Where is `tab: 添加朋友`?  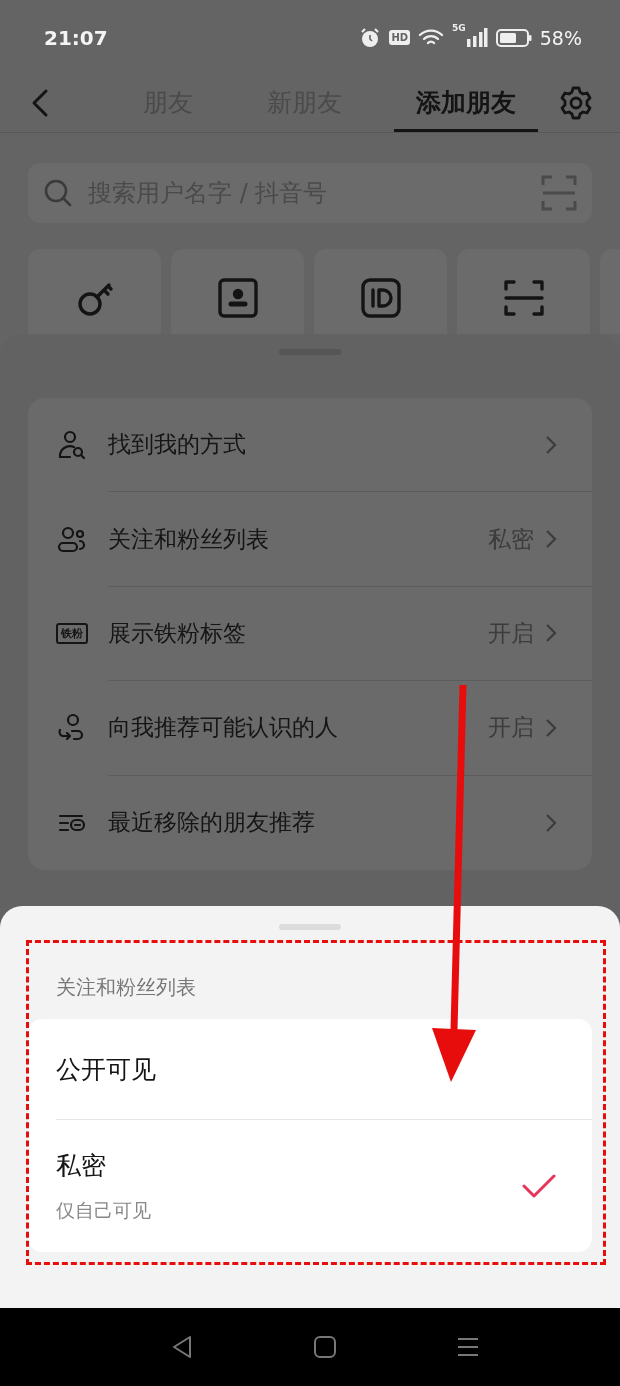 tab: 添加朋友 is located at coordinates (466, 103).